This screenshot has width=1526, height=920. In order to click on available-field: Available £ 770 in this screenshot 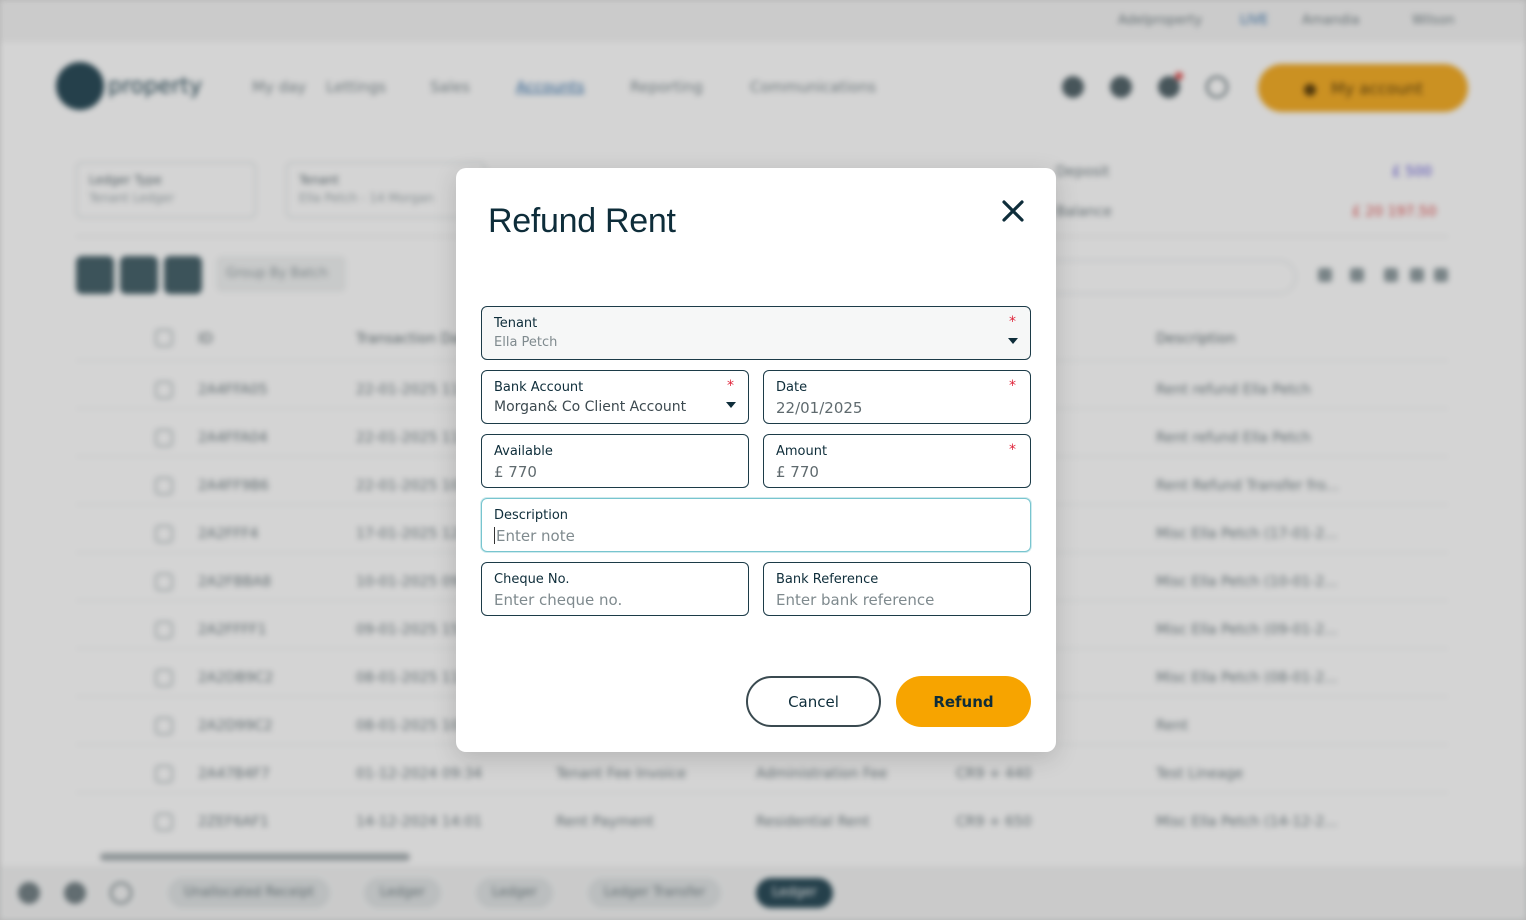, I will do `click(615, 461)`.